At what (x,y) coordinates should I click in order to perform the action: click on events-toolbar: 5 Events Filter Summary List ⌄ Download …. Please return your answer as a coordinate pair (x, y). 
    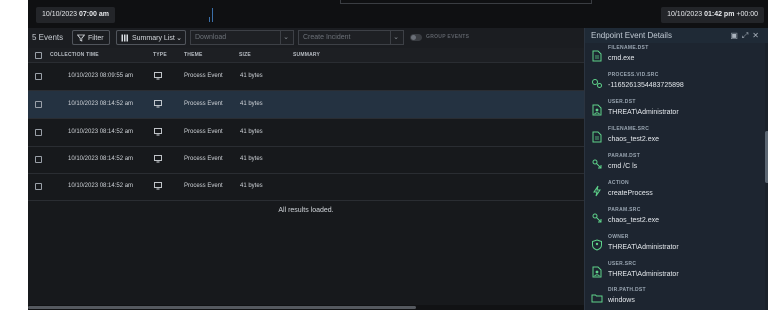
    Looking at the image, I should click on (306, 38).